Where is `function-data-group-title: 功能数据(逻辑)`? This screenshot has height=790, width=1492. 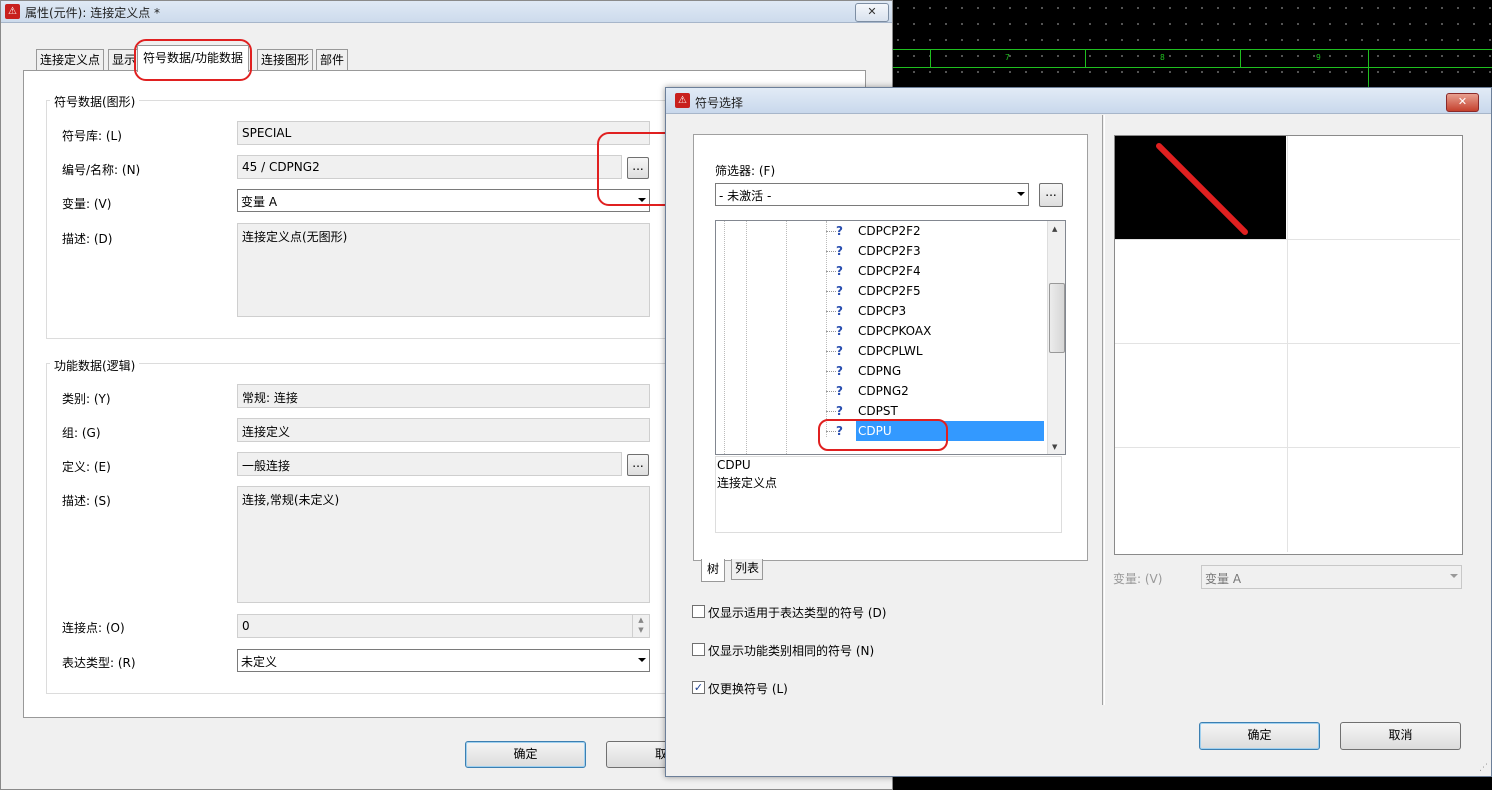 function-data-group-title: 功能数据(逻辑) is located at coordinates (95, 365).